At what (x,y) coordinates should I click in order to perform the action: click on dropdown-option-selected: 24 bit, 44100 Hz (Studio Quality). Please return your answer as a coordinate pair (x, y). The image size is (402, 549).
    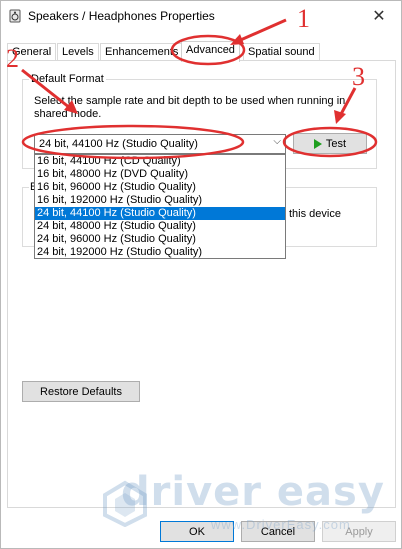
    Looking at the image, I should click on (160, 213).